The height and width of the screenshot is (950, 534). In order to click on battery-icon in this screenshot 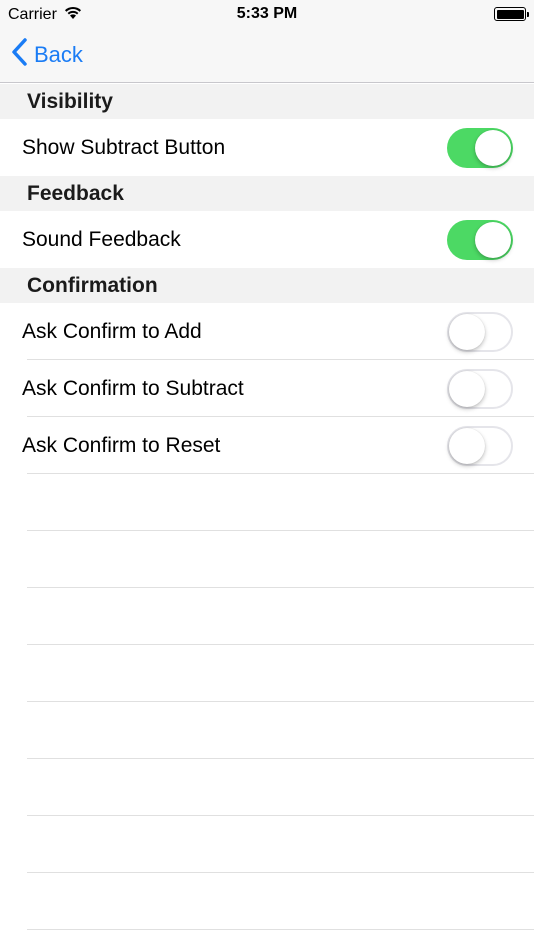, I will do `click(511, 14)`.